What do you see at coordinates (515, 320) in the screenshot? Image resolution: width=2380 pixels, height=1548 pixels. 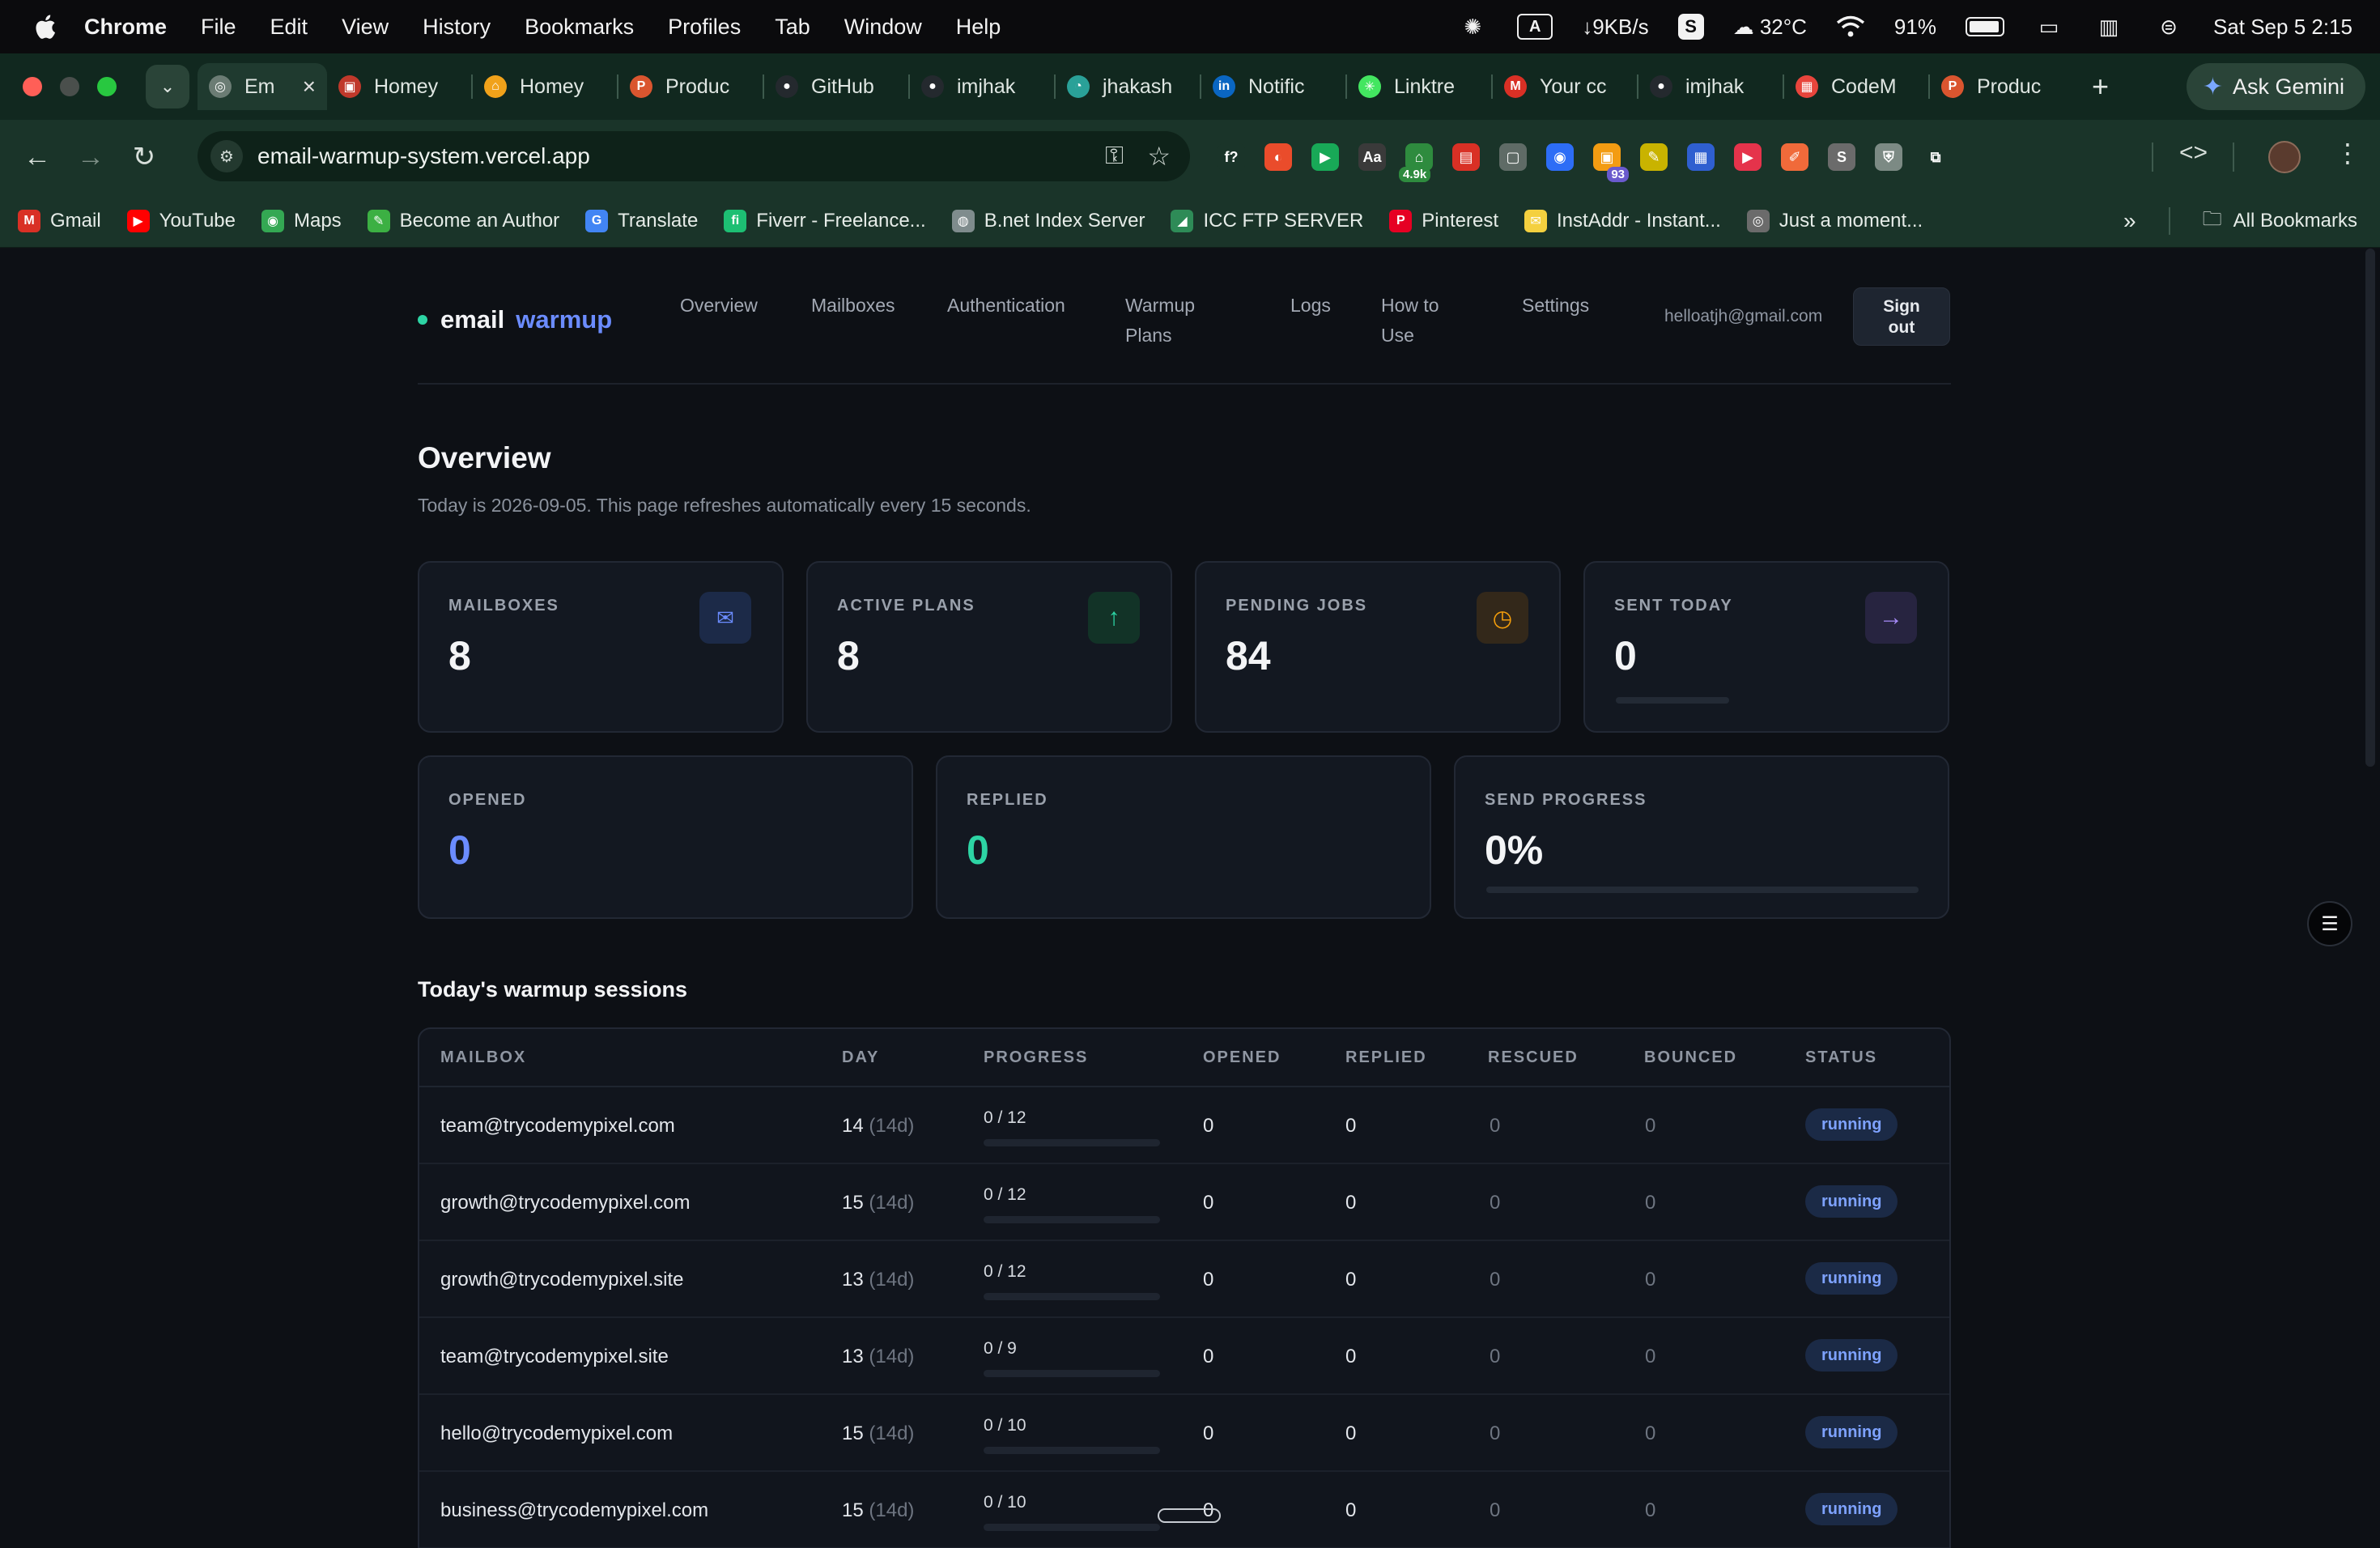 I see `brand-logo: email warmup` at bounding box center [515, 320].